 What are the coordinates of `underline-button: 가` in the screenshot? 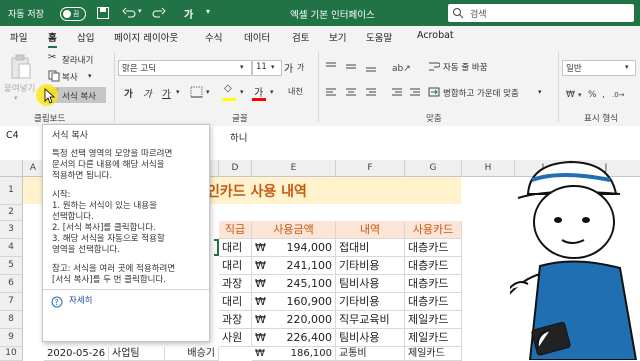 It's located at (166, 93).